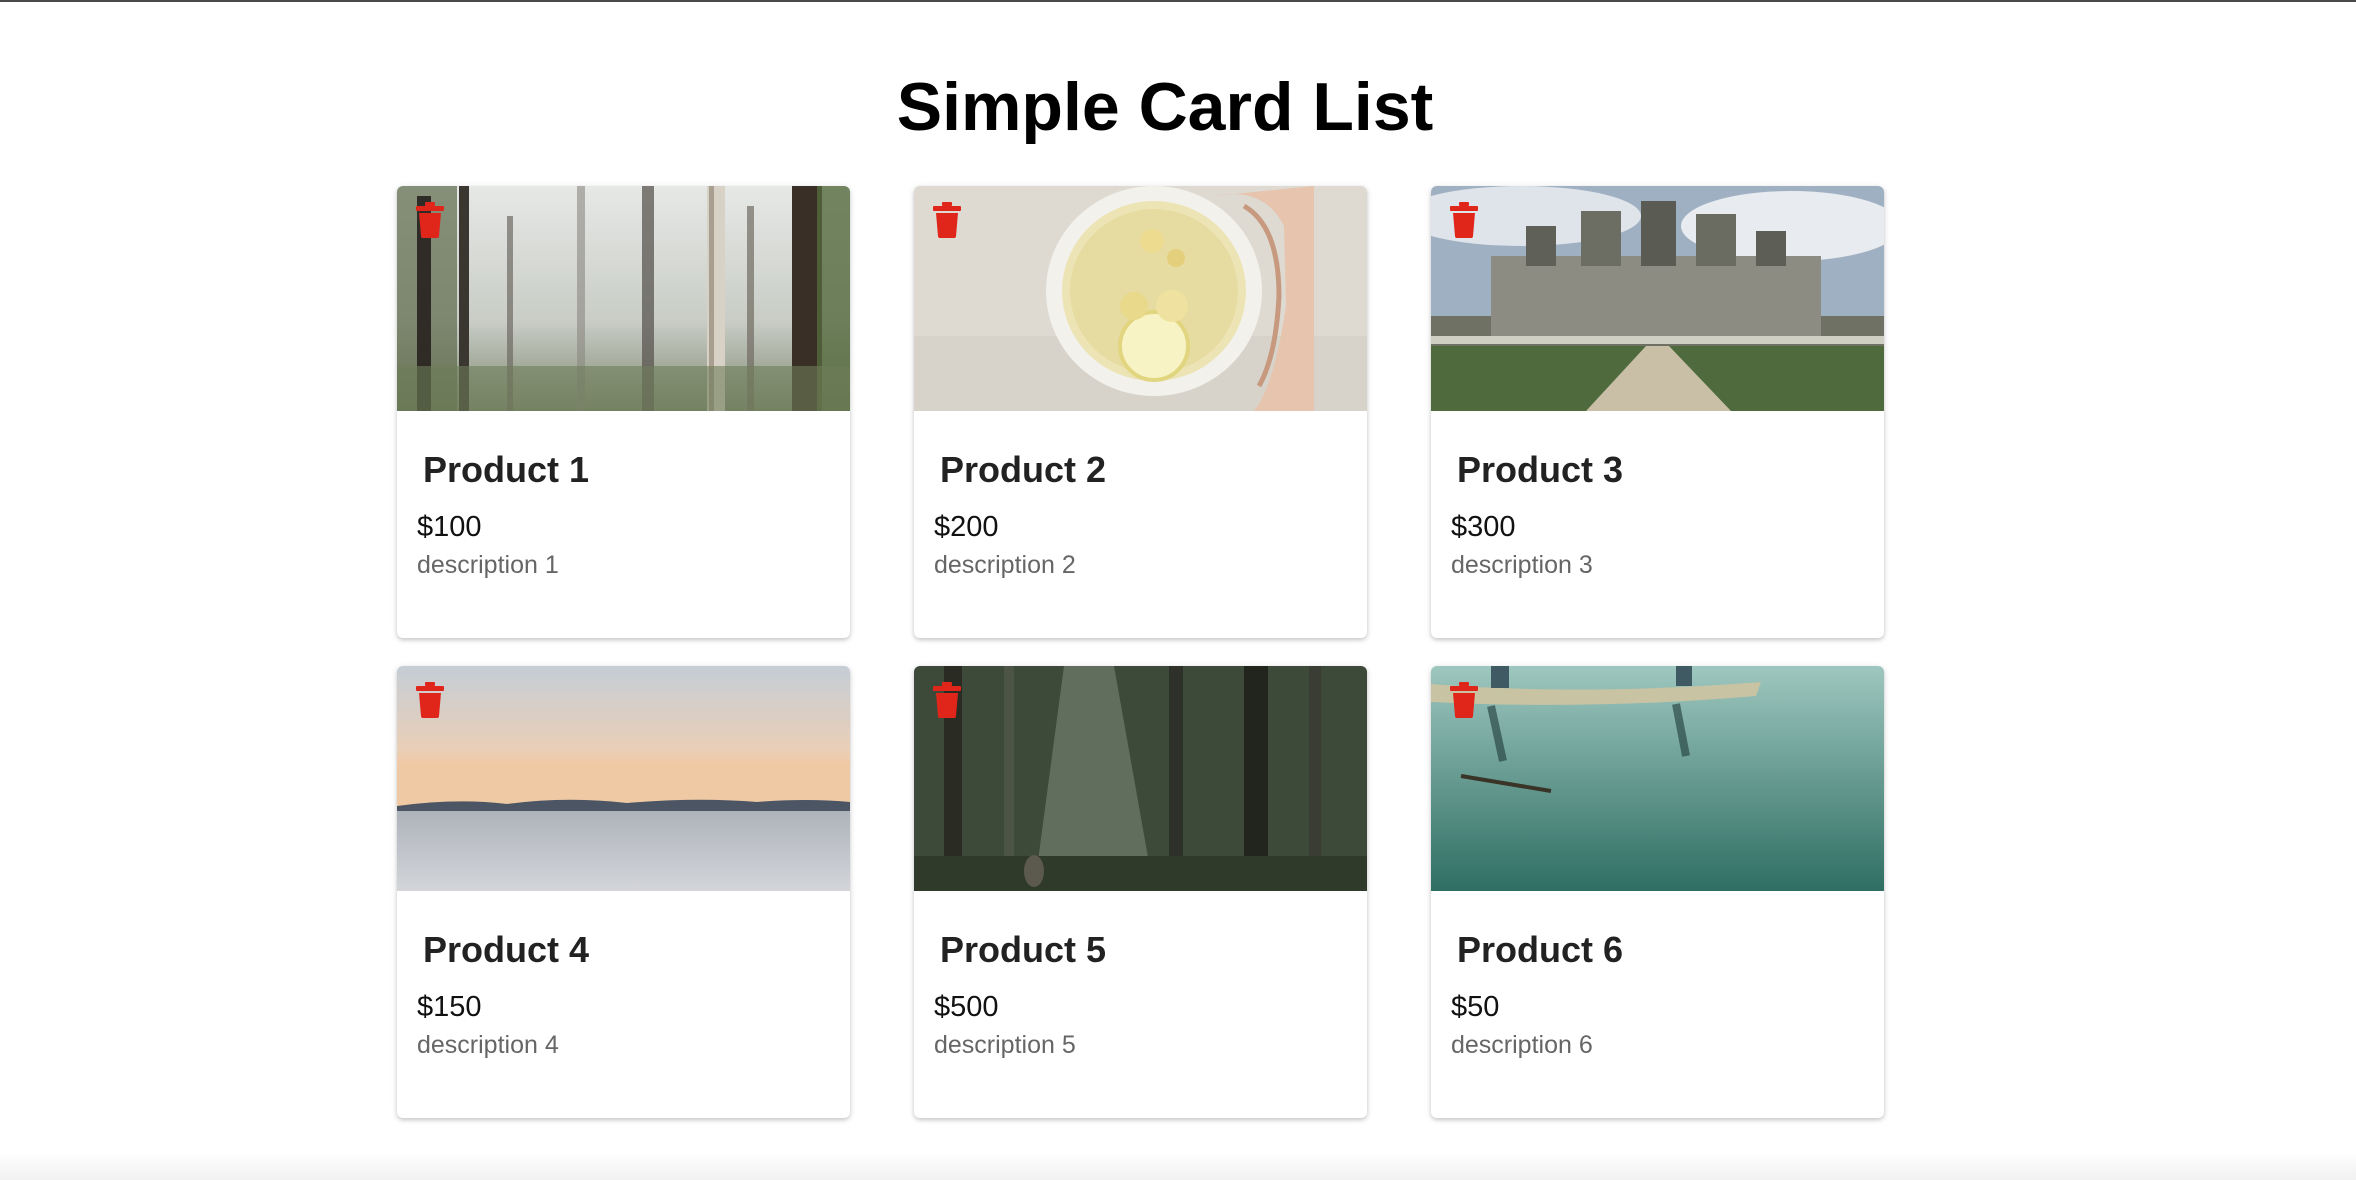 The height and width of the screenshot is (1180, 2356). Describe the element at coordinates (506, 469) in the screenshot. I see `product-title: Product 1` at that location.